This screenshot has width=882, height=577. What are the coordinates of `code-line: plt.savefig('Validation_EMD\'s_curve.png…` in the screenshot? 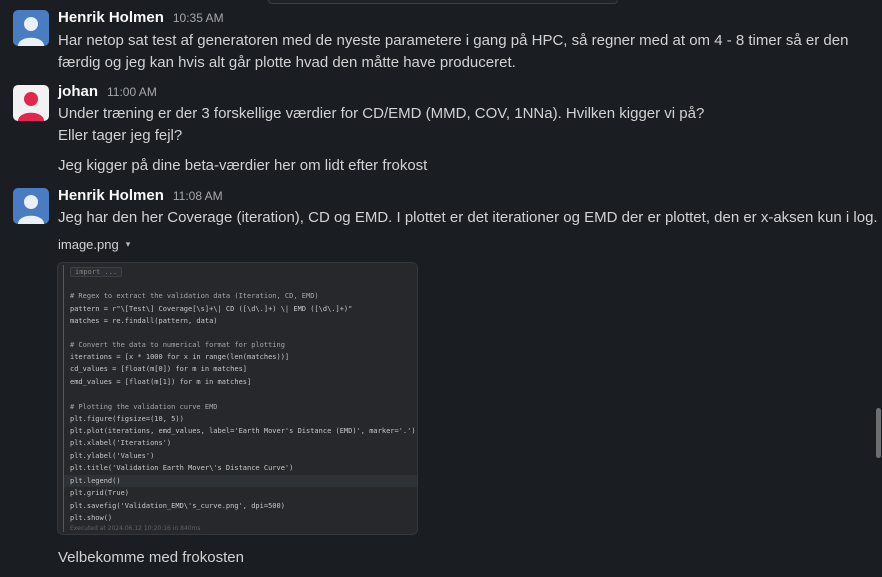 It's located at (177, 506).